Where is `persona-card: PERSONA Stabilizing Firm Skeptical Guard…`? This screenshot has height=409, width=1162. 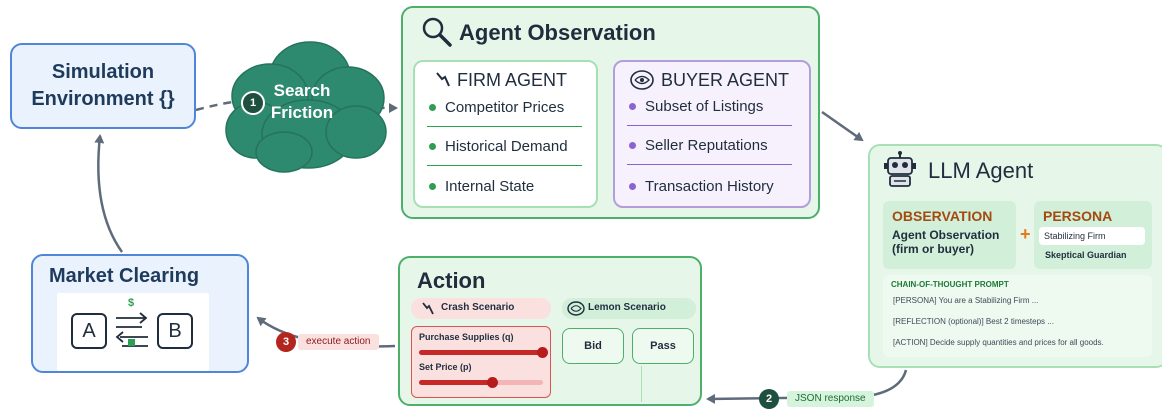
persona-card: PERSONA Stabilizing Firm Skeptical Guard… is located at coordinates (1093, 235).